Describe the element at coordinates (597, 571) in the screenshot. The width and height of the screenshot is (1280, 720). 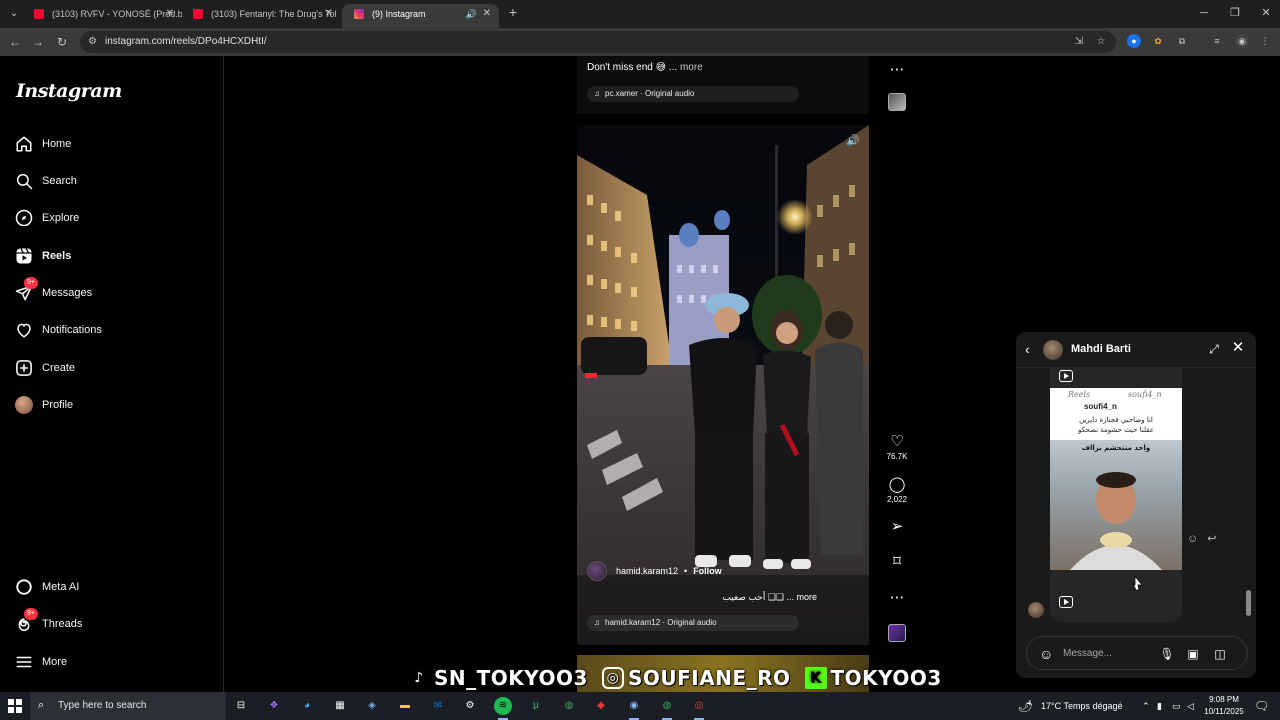
I see `author-avatar` at that location.